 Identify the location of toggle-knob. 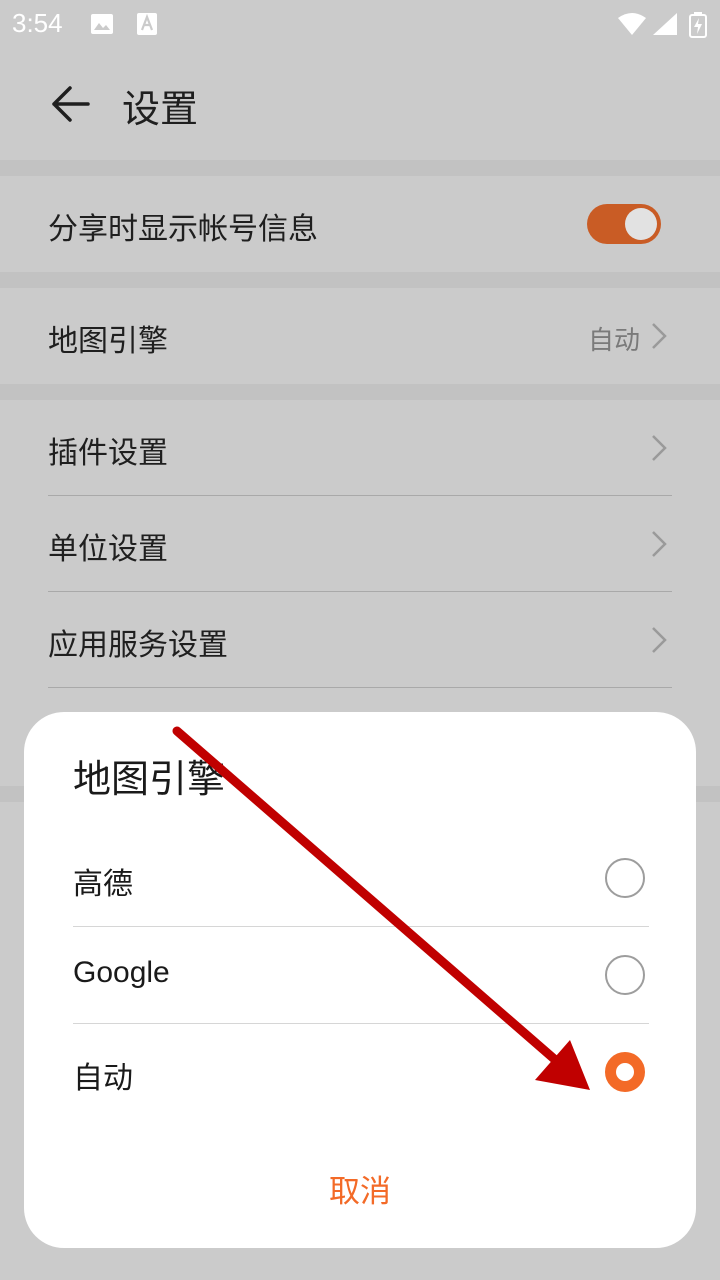
(641, 224).